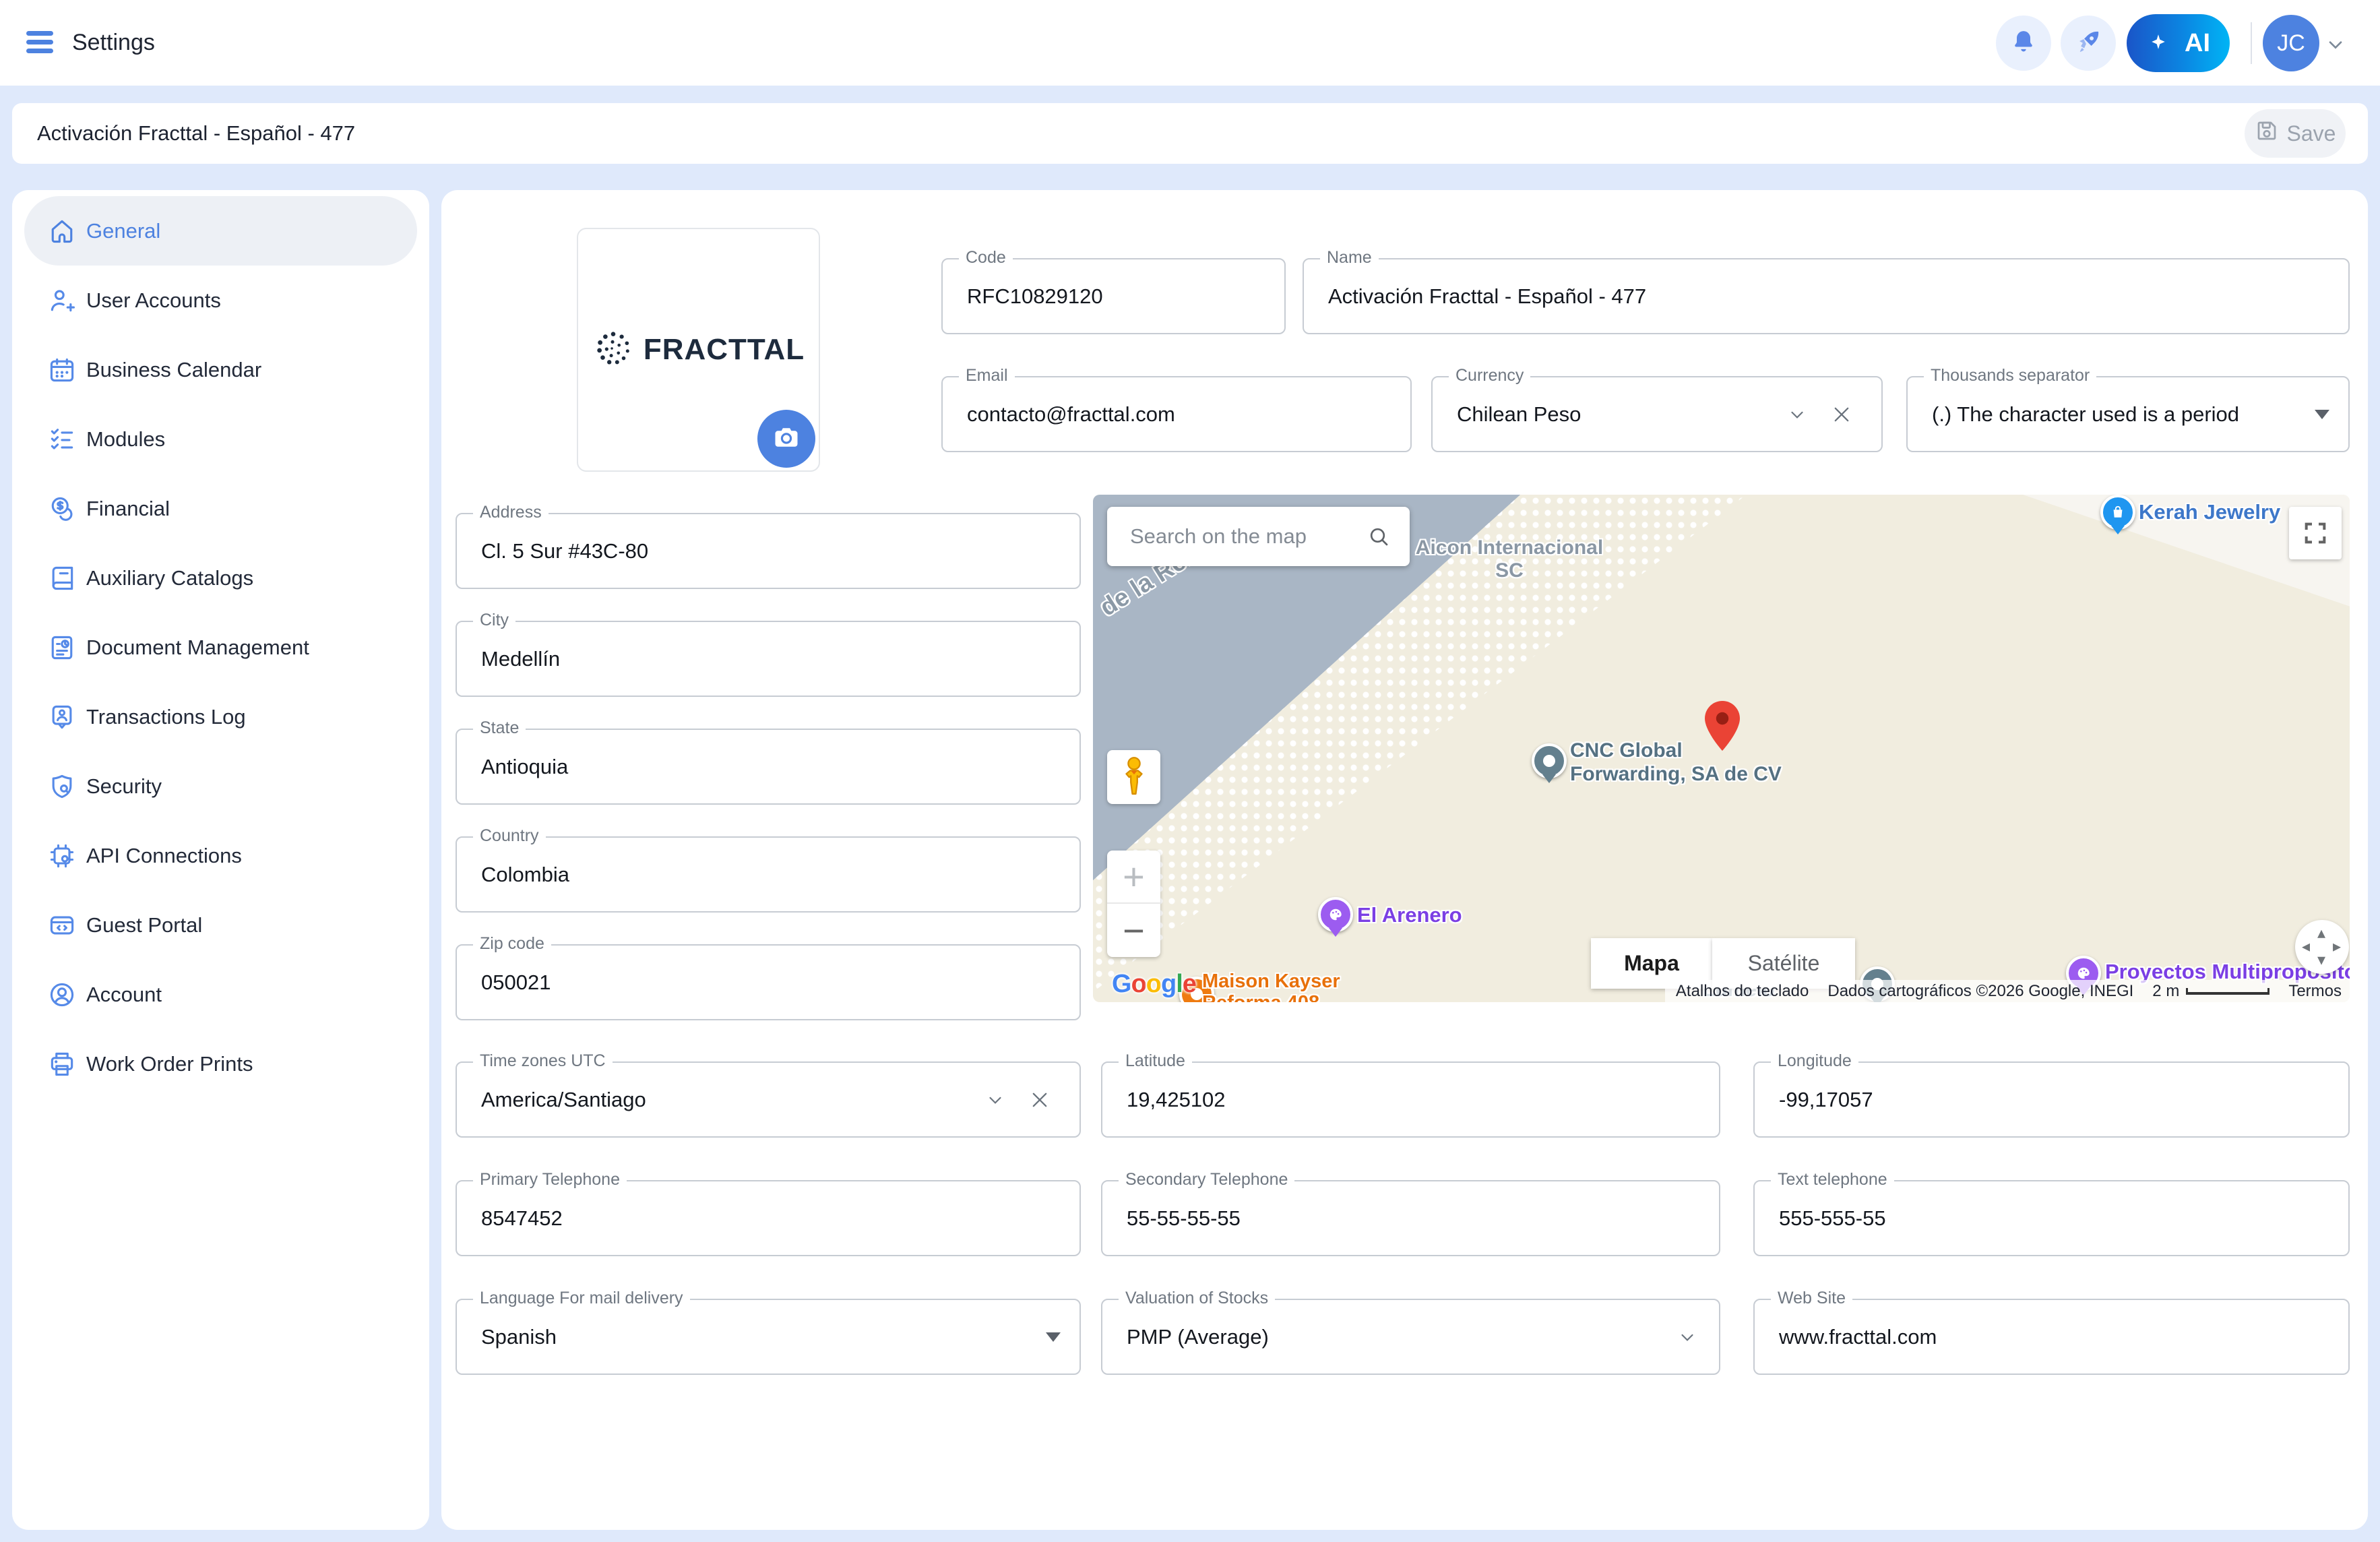  Describe the element at coordinates (521, 658) in the screenshot. I see `city-value: Medellín` at that location.